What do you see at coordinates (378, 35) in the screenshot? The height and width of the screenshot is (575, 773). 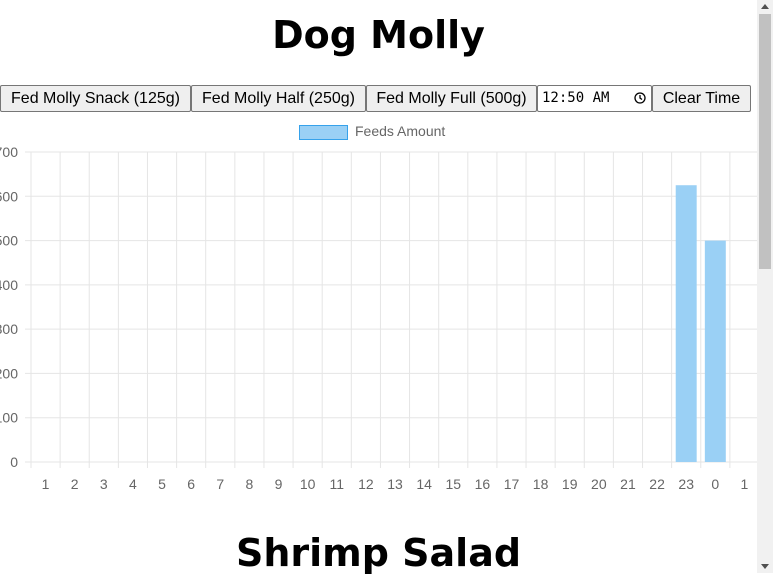 I see `page-title-dog: Dog Molly` at bounding box center [378, 35].